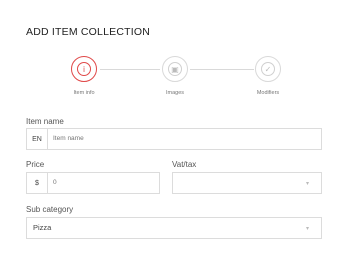 Image resolution: width=350 pixels, height=263 pixels. What do you see at coordinates (268, 69) in the screenshot?
I see `check-icon: ✓` at bounding box center [268, 69].